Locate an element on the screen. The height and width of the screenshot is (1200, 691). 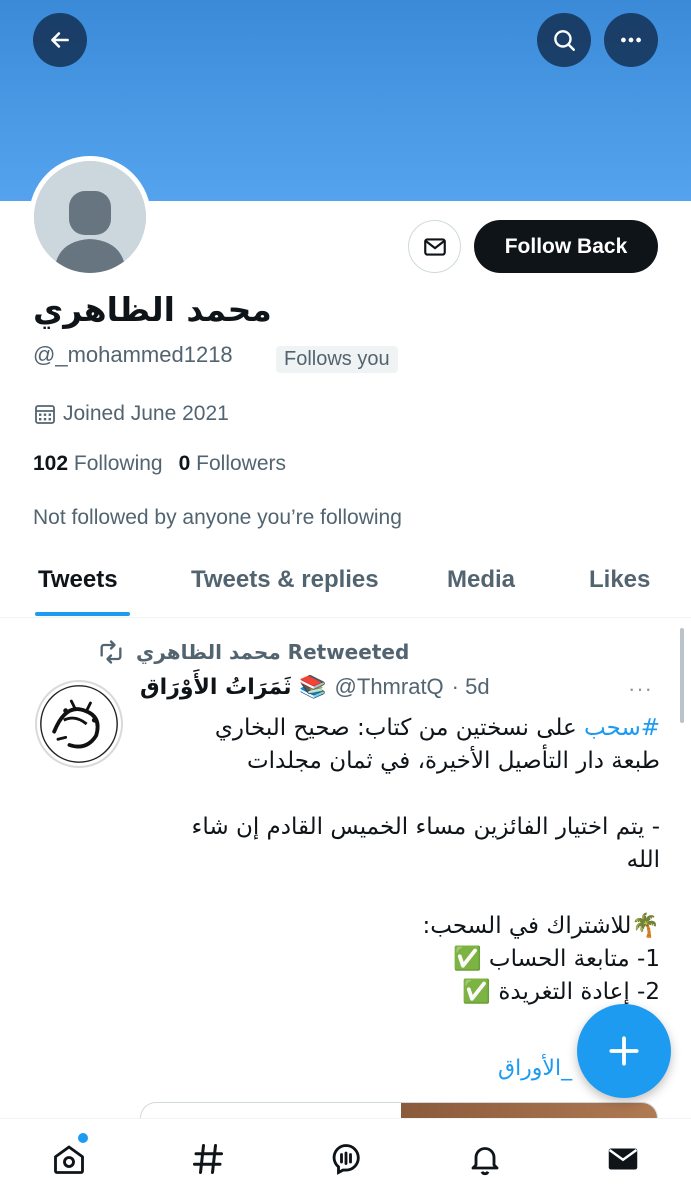
followers-count: 0 is located at coordinates (184, 463).